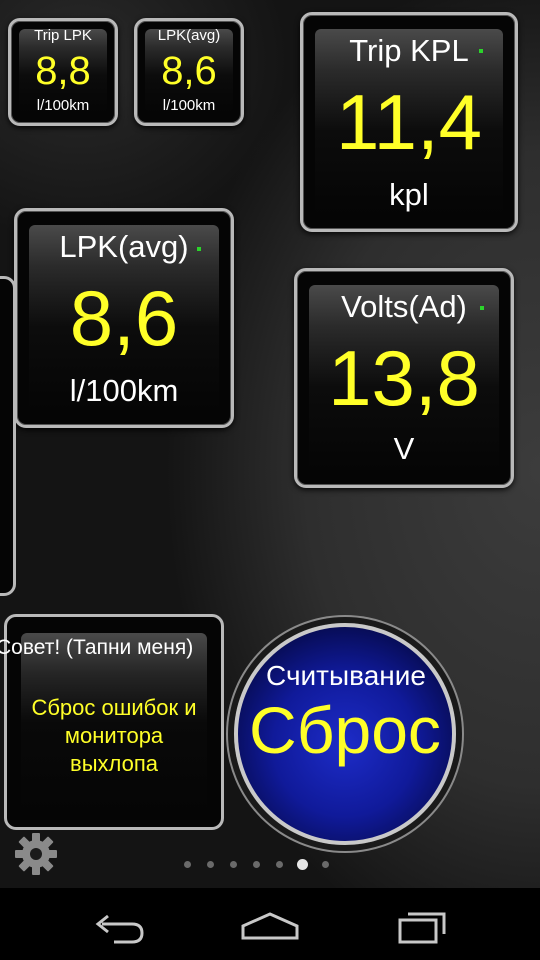 This screenshot has width=540, height=960. I want to click on gauge-lpk-avg-large: LPK(avg) 8,6 l/100km, so click(124, 318).